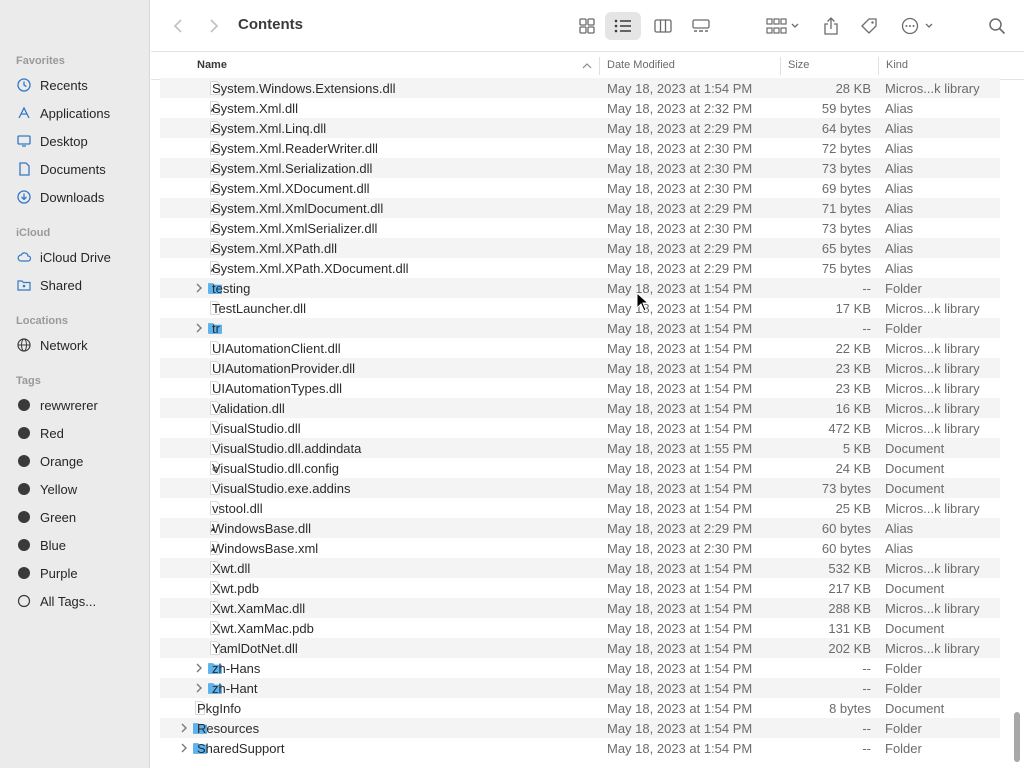 This screenshot has width=1024, height=768. Describe the element at coordinates (80, 141) in the screenshot. I see `sidebar-item-desktop: Desktop` at that location.